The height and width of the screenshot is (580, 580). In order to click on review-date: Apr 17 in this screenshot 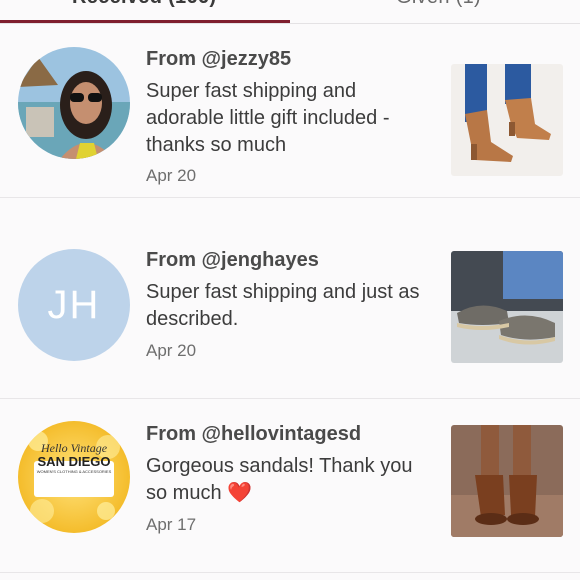, I will do `click(171, 524)`.